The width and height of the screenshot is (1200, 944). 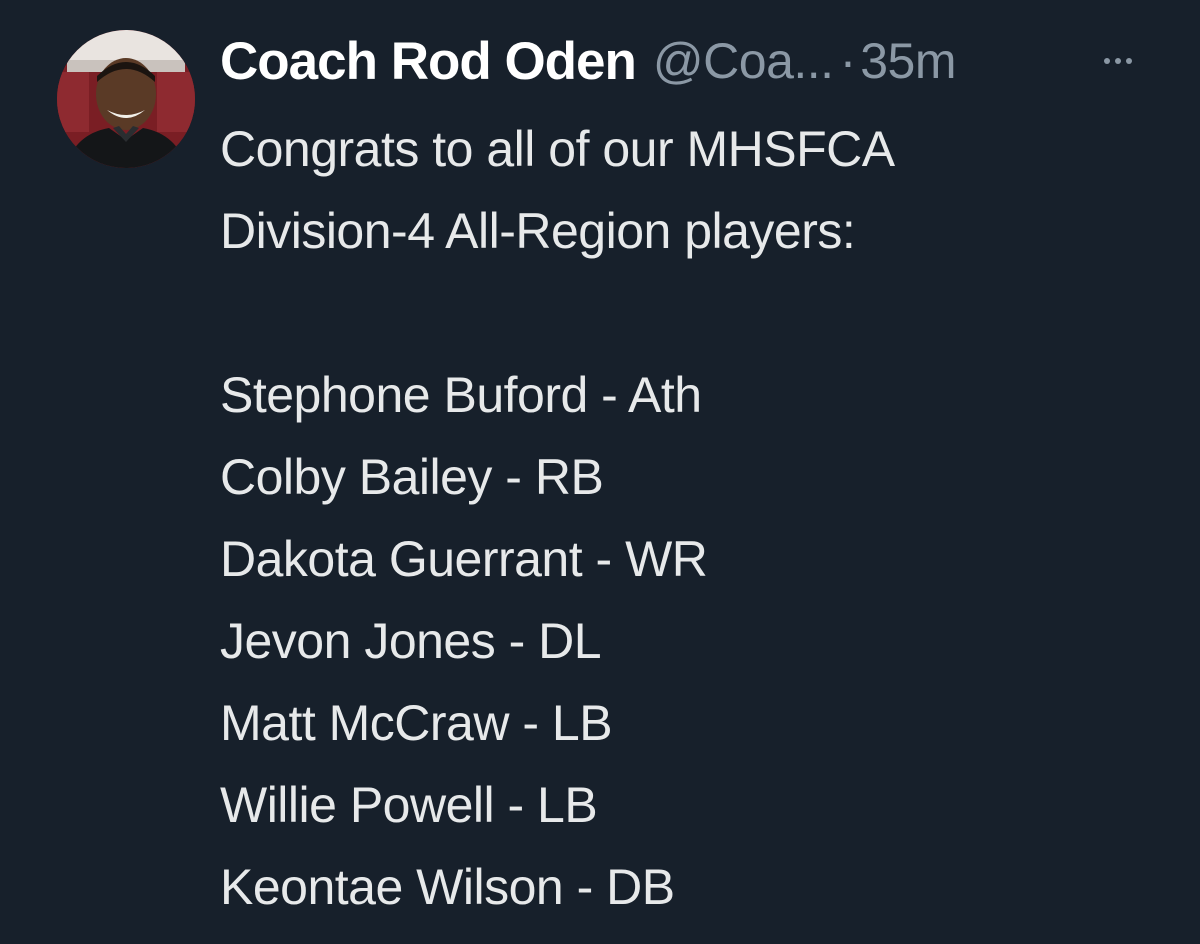 What do you see at coordinates (538, 231) in the screenshot?
I see `tweet-text-line: Division-4 All-Region players:` at bounding box center [538, 231].